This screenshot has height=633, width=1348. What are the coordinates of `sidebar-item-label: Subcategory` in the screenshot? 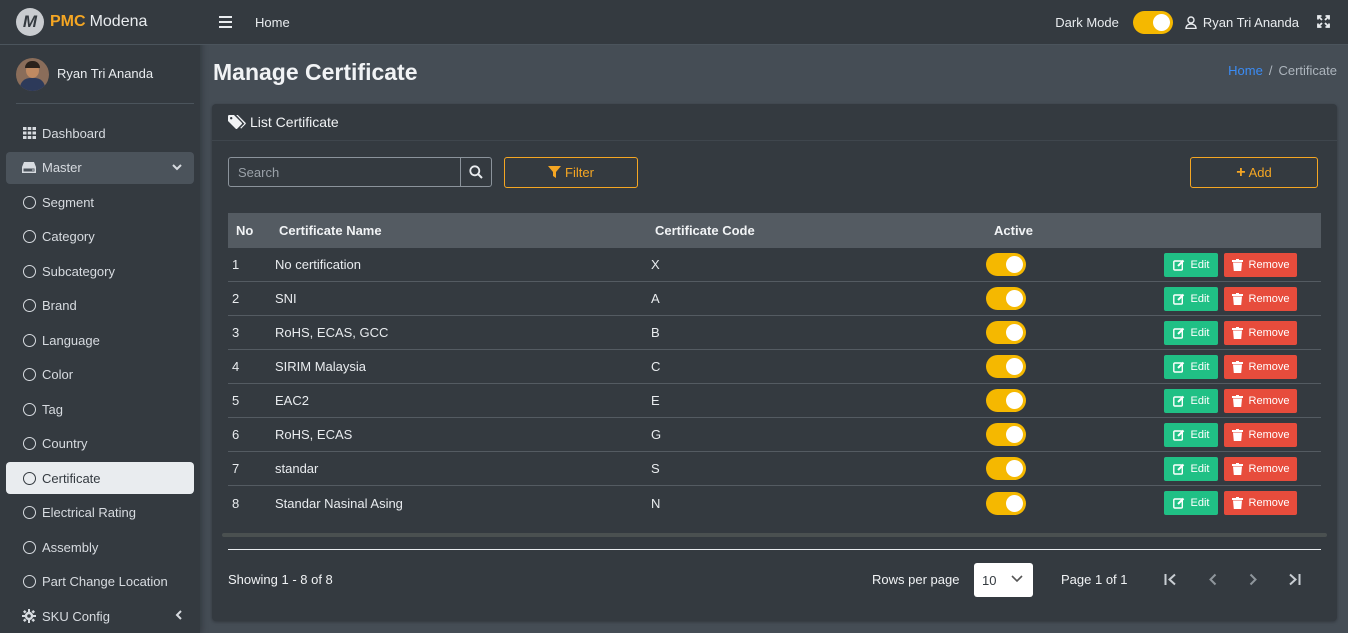 It's located at (78, 271).